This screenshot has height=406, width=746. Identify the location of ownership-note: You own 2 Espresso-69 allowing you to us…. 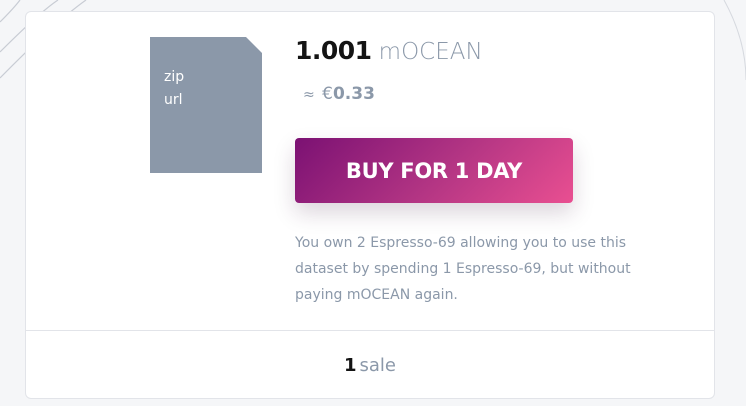
(463, 269).